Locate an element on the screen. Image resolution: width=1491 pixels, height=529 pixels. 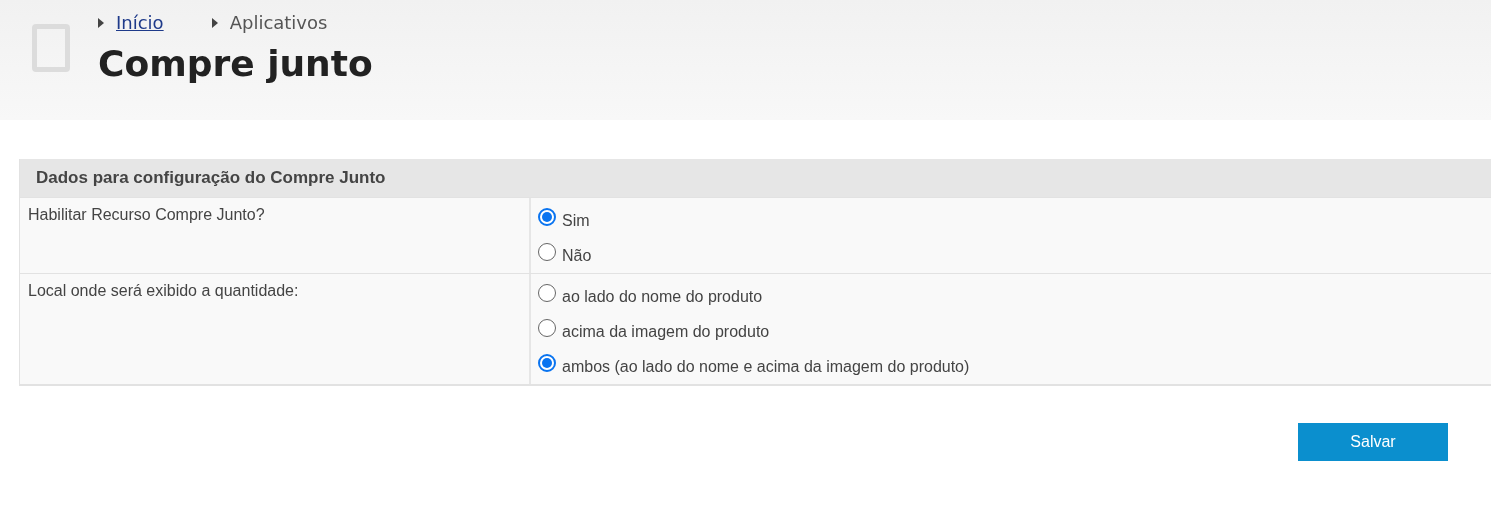
radio-label: ambos (ao lado do nome e acima da imagem do produto) is located at coordinates (766, 367).